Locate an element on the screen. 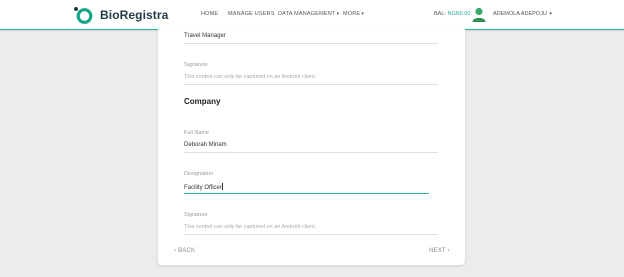 The image size is (624, 277). section-title-company: Company is located at coordinates (202, 101).